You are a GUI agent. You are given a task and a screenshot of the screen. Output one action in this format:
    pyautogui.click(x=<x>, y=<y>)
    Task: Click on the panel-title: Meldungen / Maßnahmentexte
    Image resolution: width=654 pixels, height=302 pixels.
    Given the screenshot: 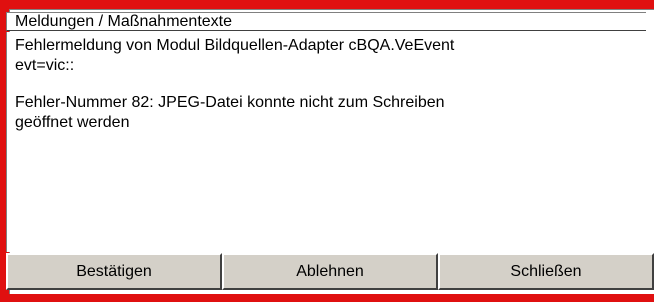 What is the action you would take?
    pyautogui.click(x=326, y=21)
    